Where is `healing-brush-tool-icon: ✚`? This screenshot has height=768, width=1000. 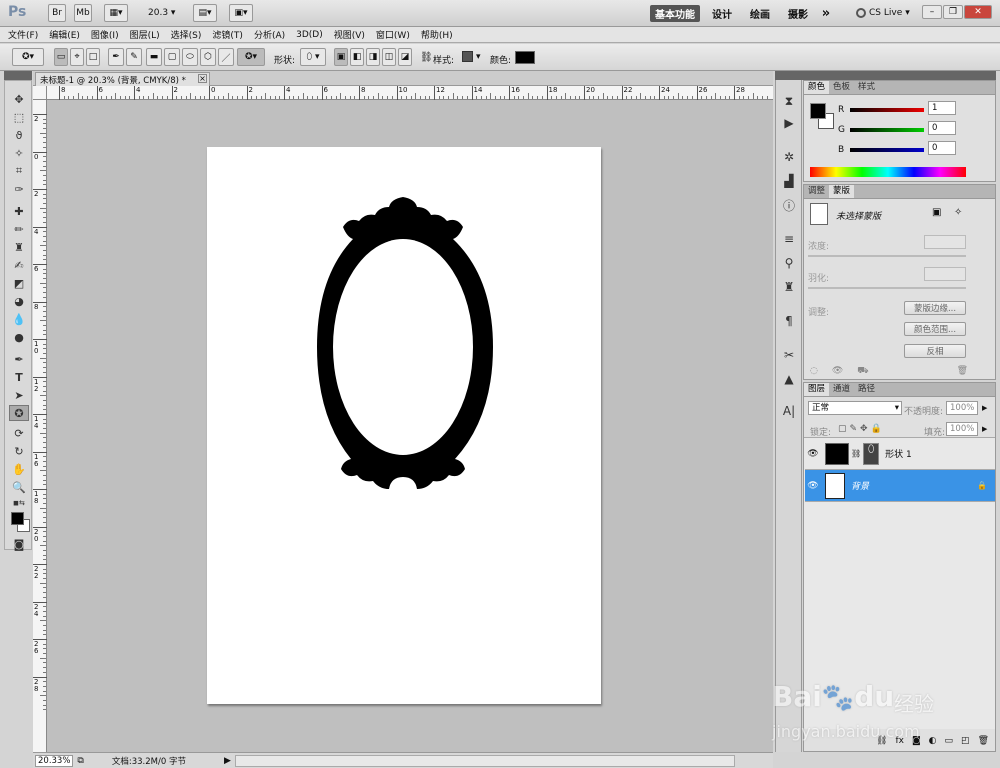
healing-brush-tool-icon: ✚ is located at coordinates (19, 211).